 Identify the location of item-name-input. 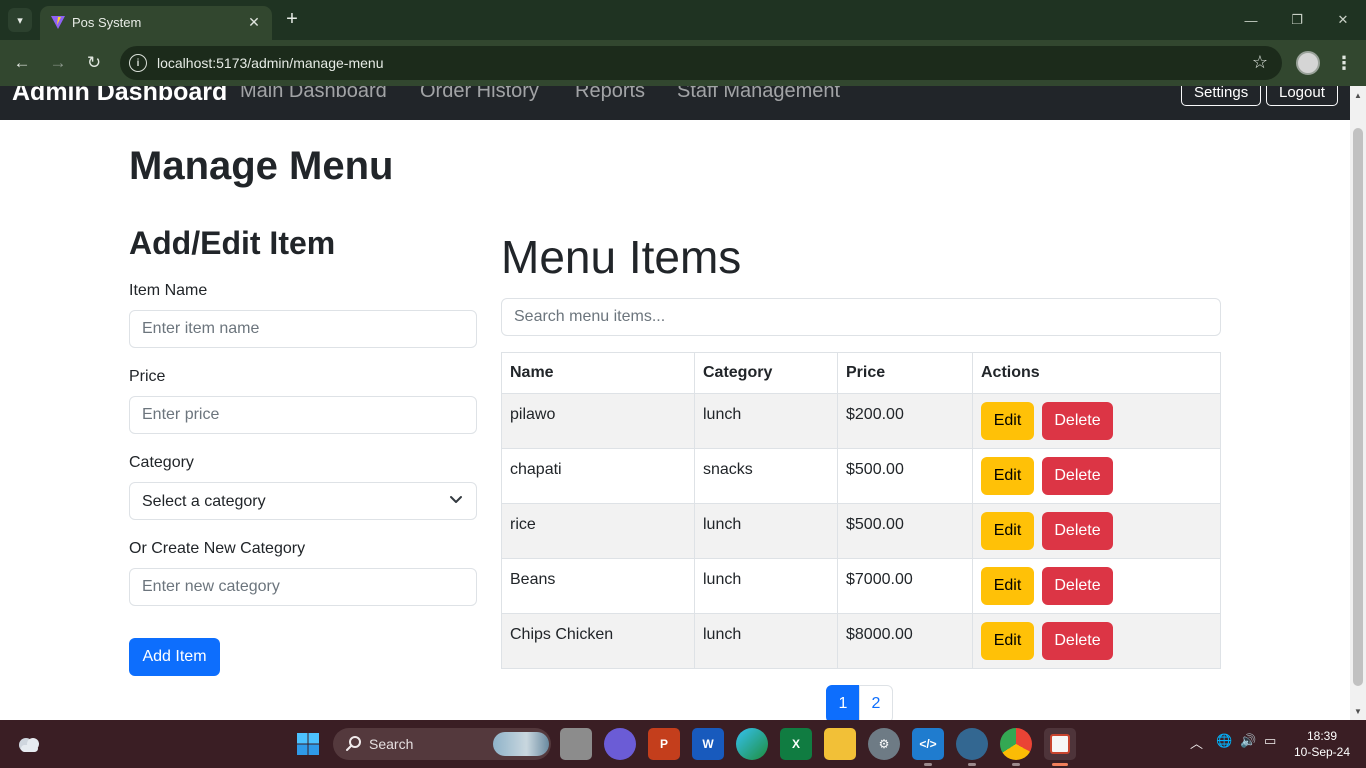
(303, 329).